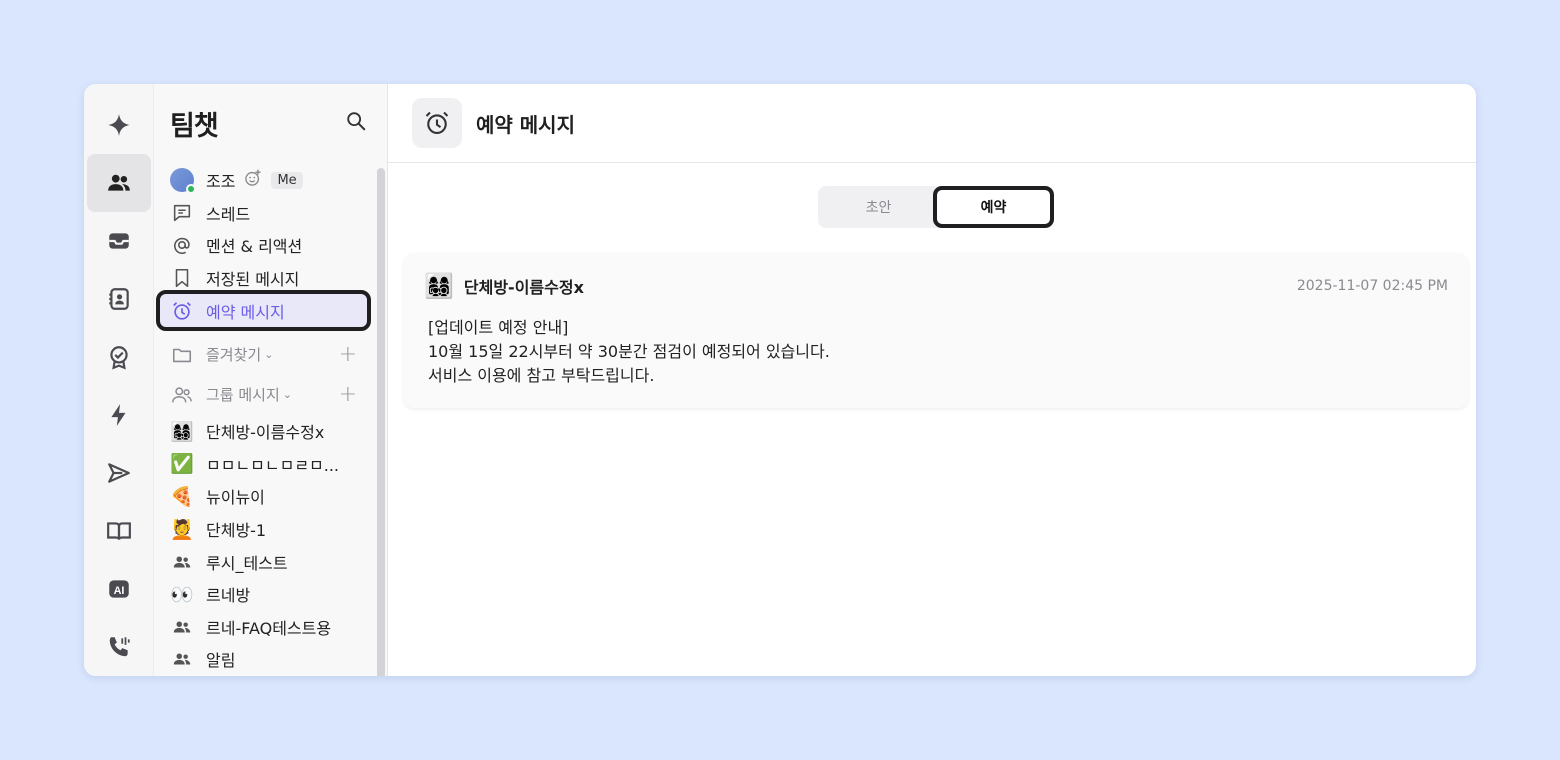 This screenshot has width=1560, height=760. What do you see at coordinates (254, 247) in the screenshot?
I see `sidebar-item-label: 멘션 & 리액션` at bounding box center [254, 247].